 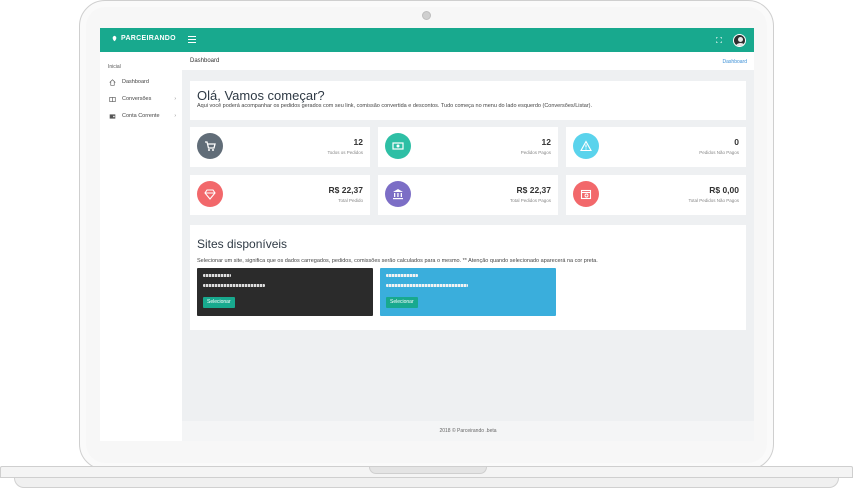 I want to click on stat-label: Total Pedidos Não Pagos, so click(x=713, y=200).